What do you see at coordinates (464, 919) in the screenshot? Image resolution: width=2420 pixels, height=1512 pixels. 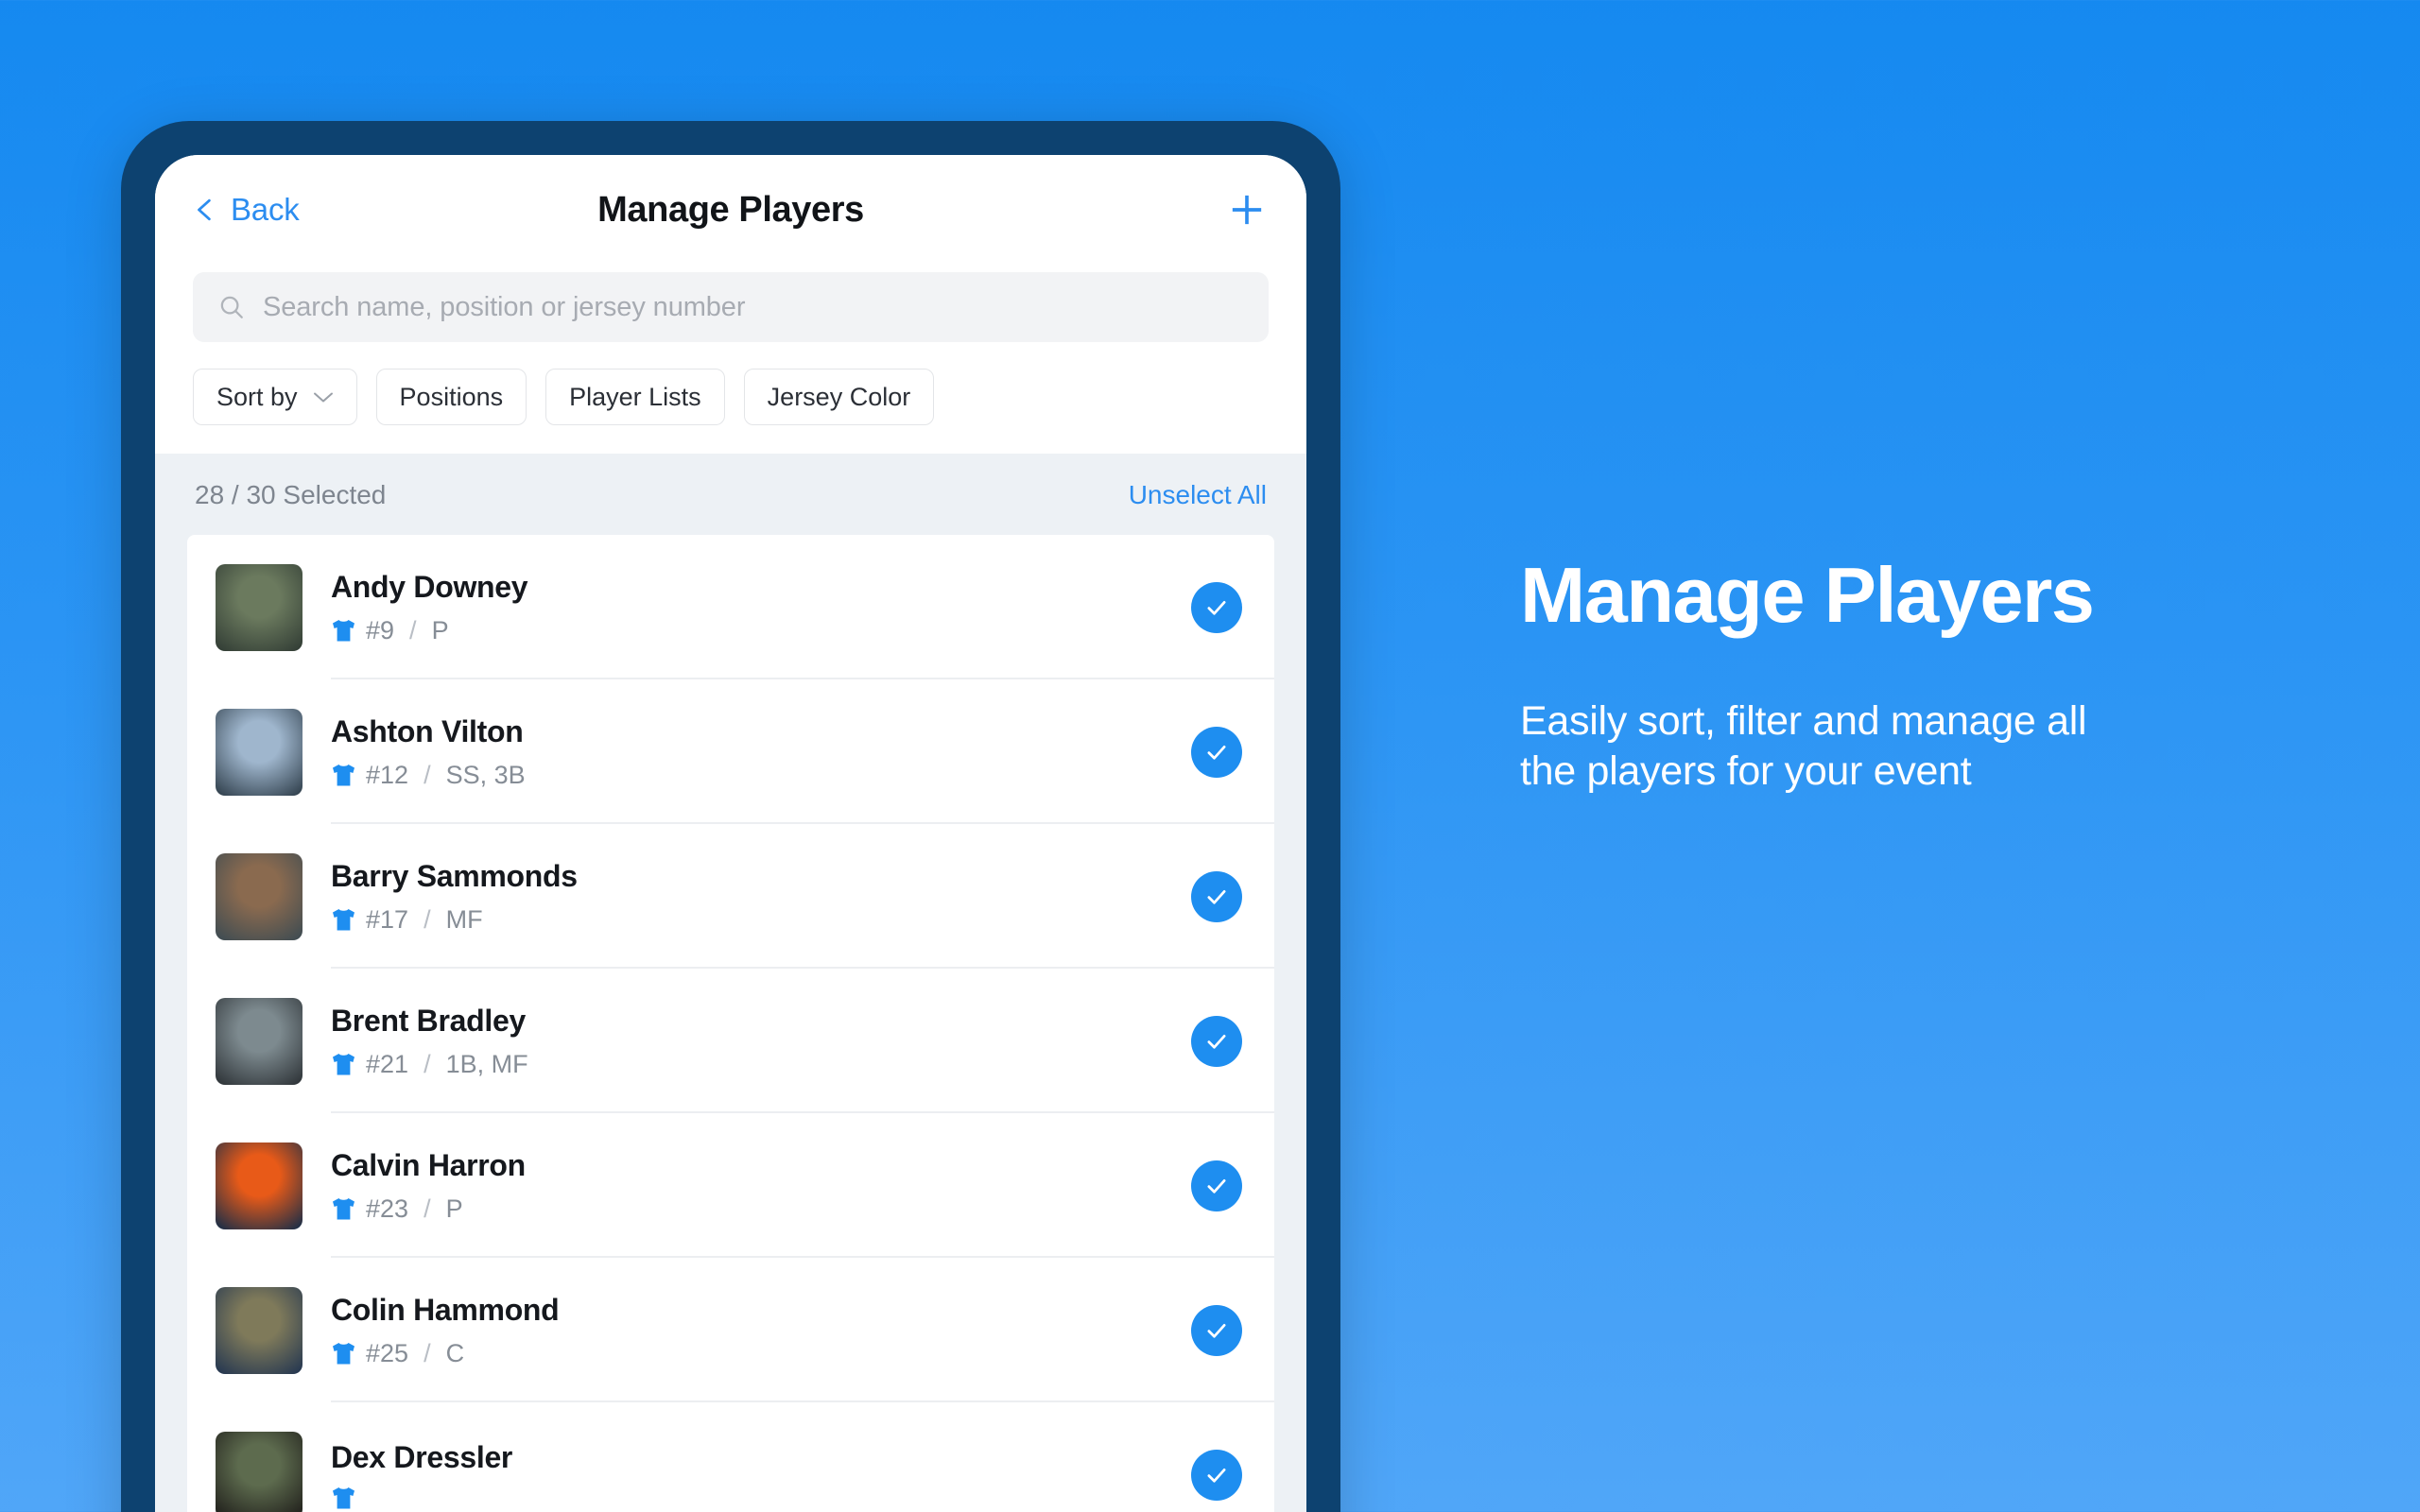 I see `player-positions: MF` at bounding box center [464, 919].